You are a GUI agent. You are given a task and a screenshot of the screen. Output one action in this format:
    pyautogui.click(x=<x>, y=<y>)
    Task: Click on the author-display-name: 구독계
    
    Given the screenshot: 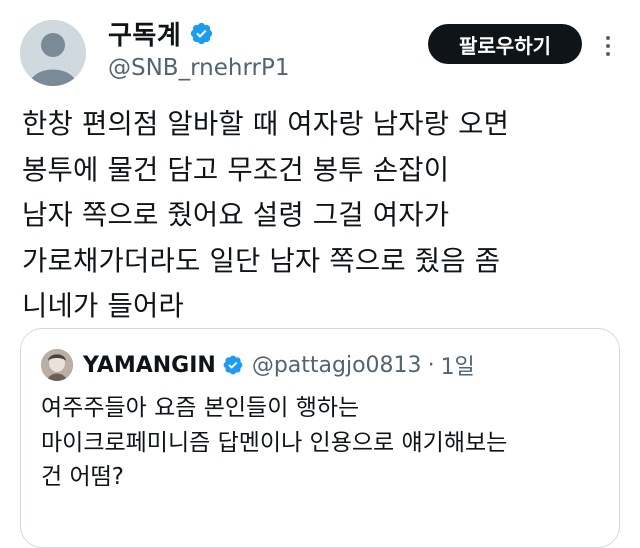 What is the action you would take?
    pyautogui.click(x=144, y=33)
    